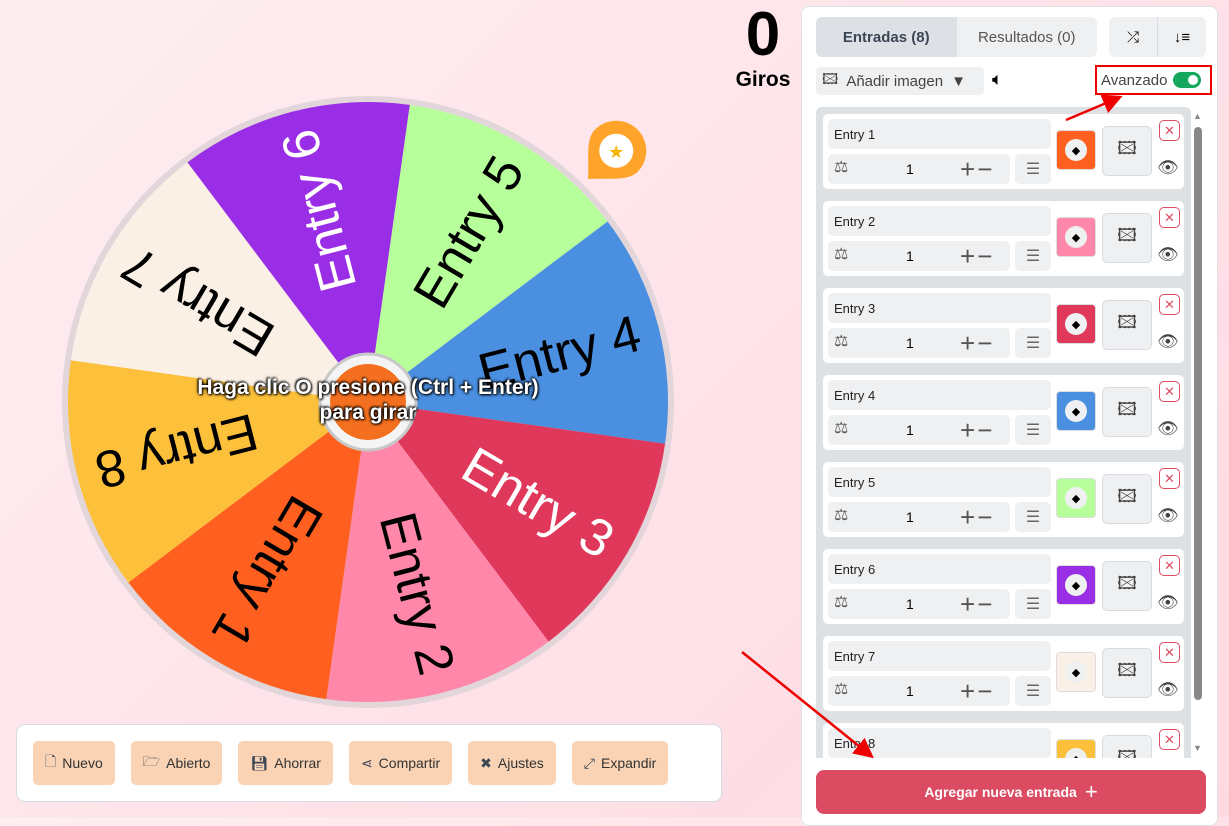 The image size is (1229, 826). Describe the element at coordinates (1197, 748) in the screenshot. I see `scroll-down-icon: ▼` at that location.